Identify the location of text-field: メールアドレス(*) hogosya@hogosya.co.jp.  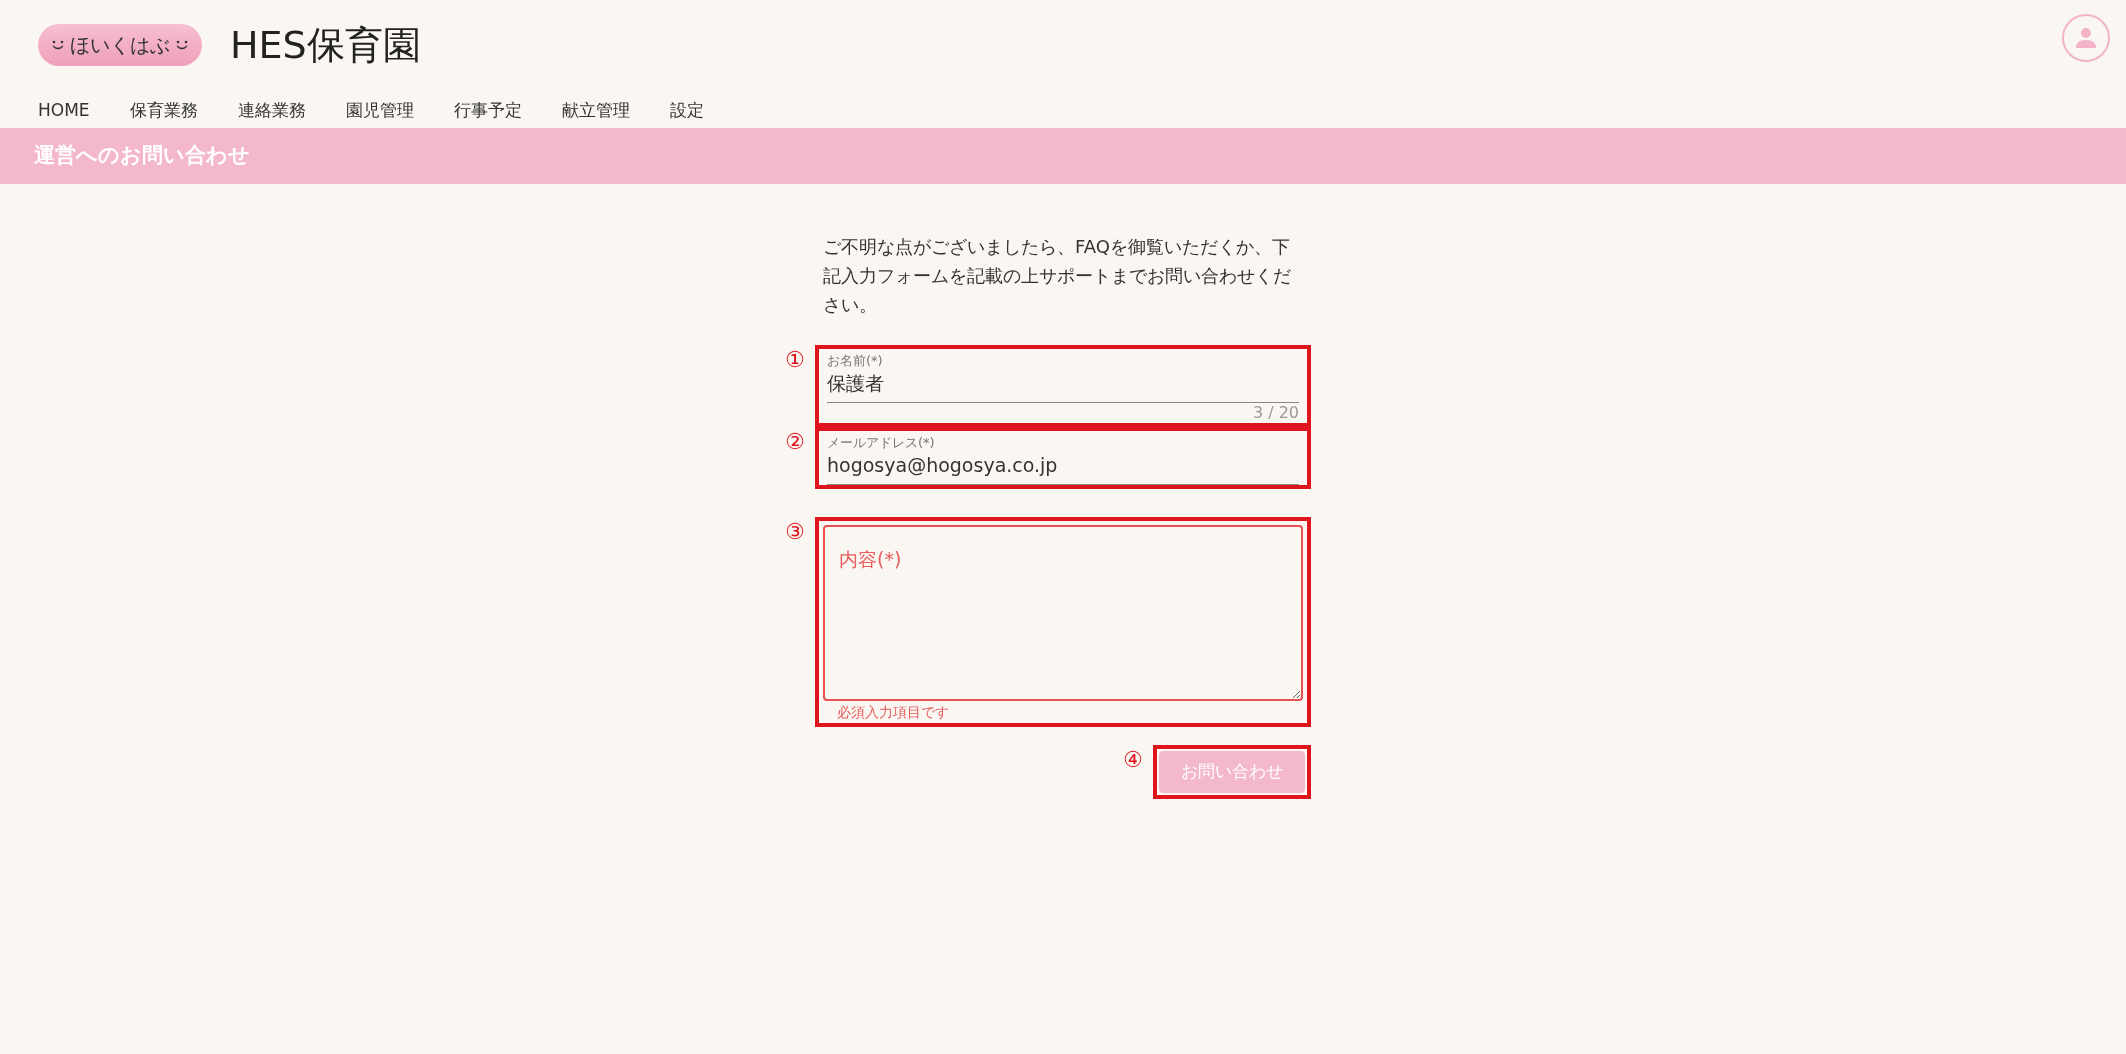
(1063, 459).